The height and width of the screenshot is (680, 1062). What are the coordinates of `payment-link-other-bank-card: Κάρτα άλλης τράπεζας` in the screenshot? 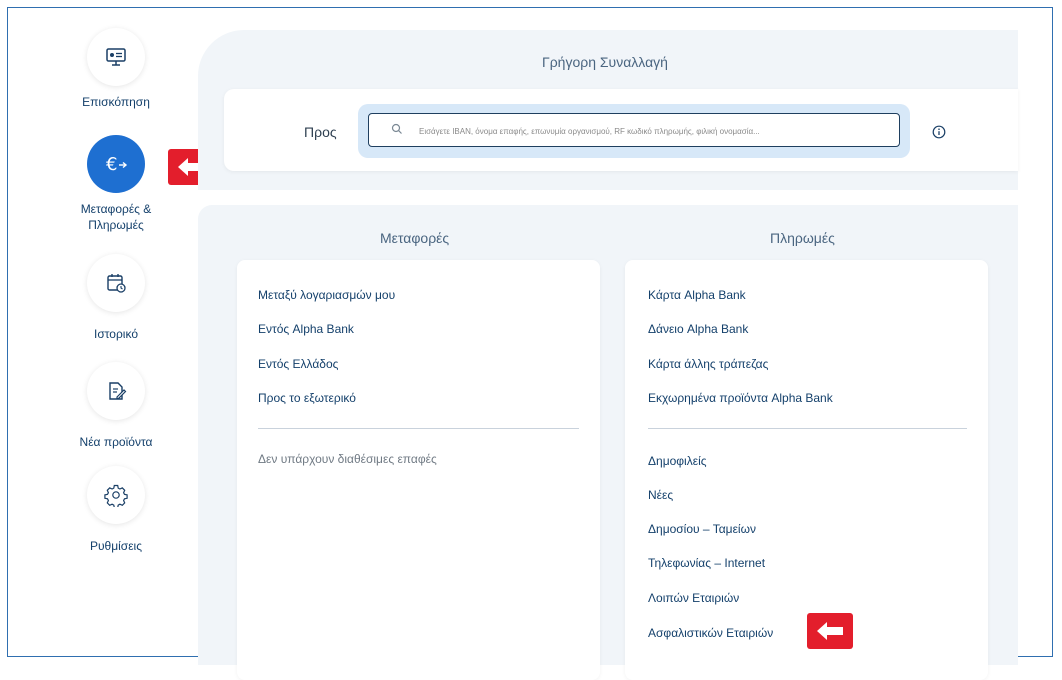 It's located at (708, 364).